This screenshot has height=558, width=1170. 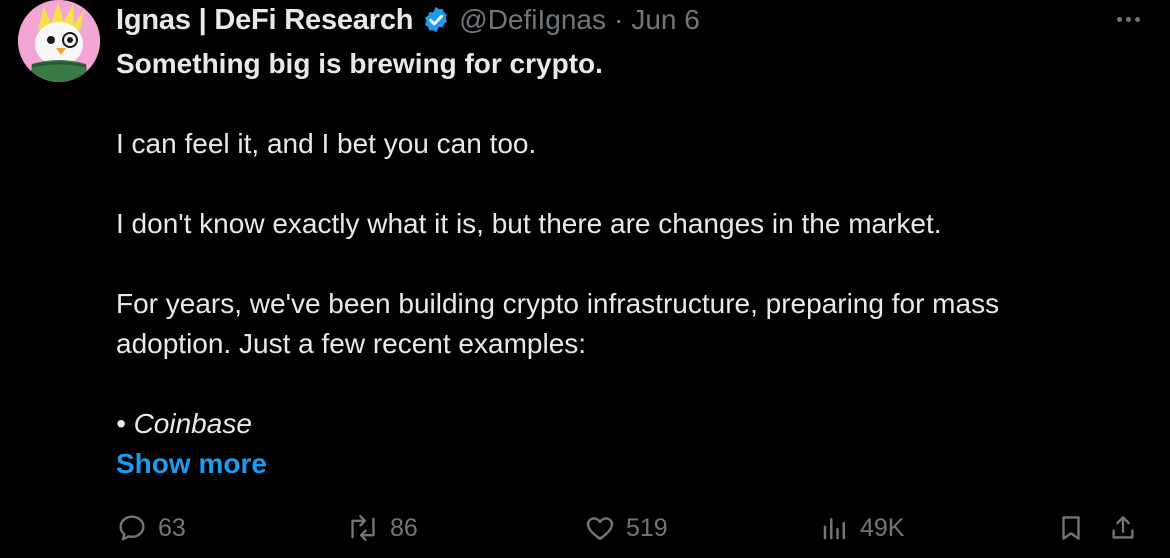 I want to click on repost-button: 86, so click(x=382, y=528).